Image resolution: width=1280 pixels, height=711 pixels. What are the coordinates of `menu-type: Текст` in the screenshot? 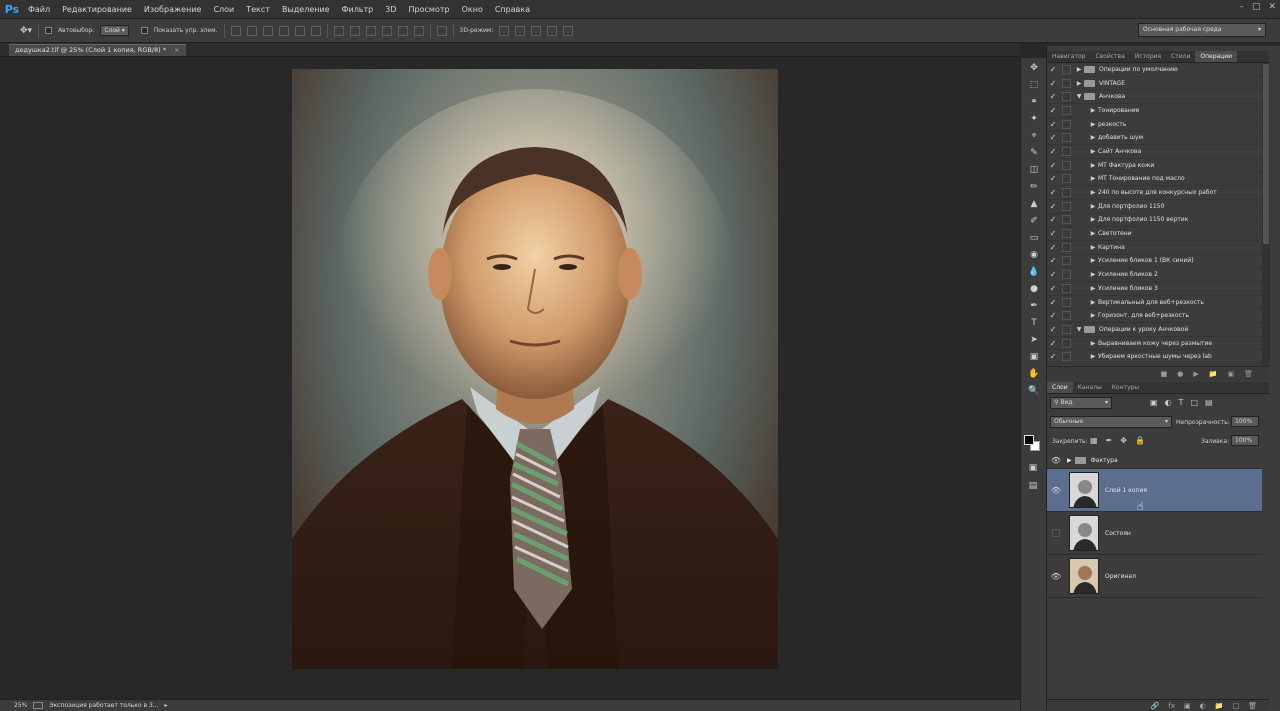 It's located at (258, 9).